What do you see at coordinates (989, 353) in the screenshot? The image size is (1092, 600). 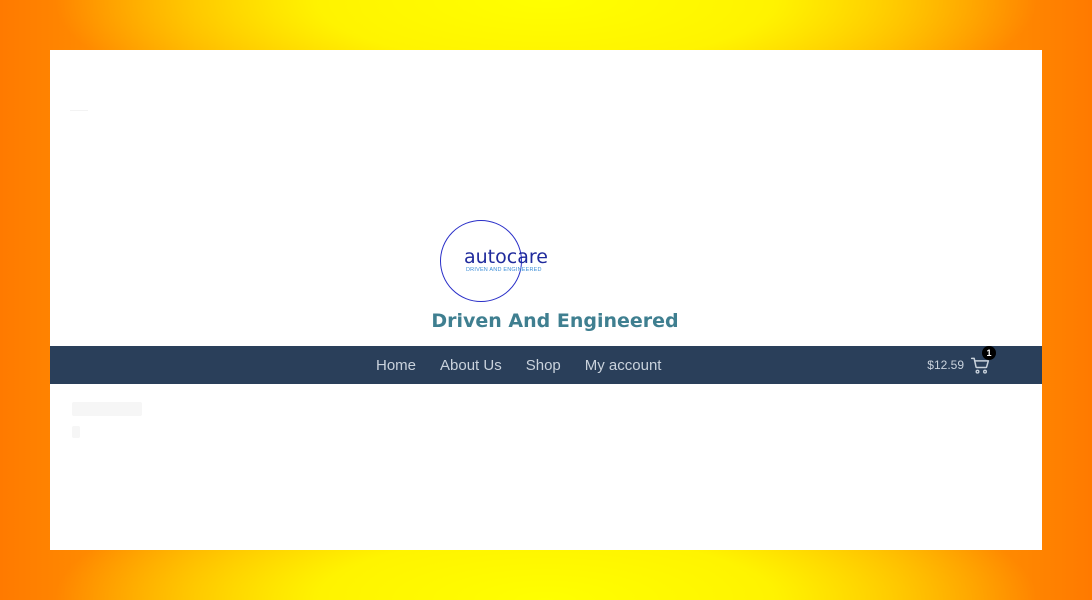 I see `cart-count-badge: 1` at bounding box center [989, 353].